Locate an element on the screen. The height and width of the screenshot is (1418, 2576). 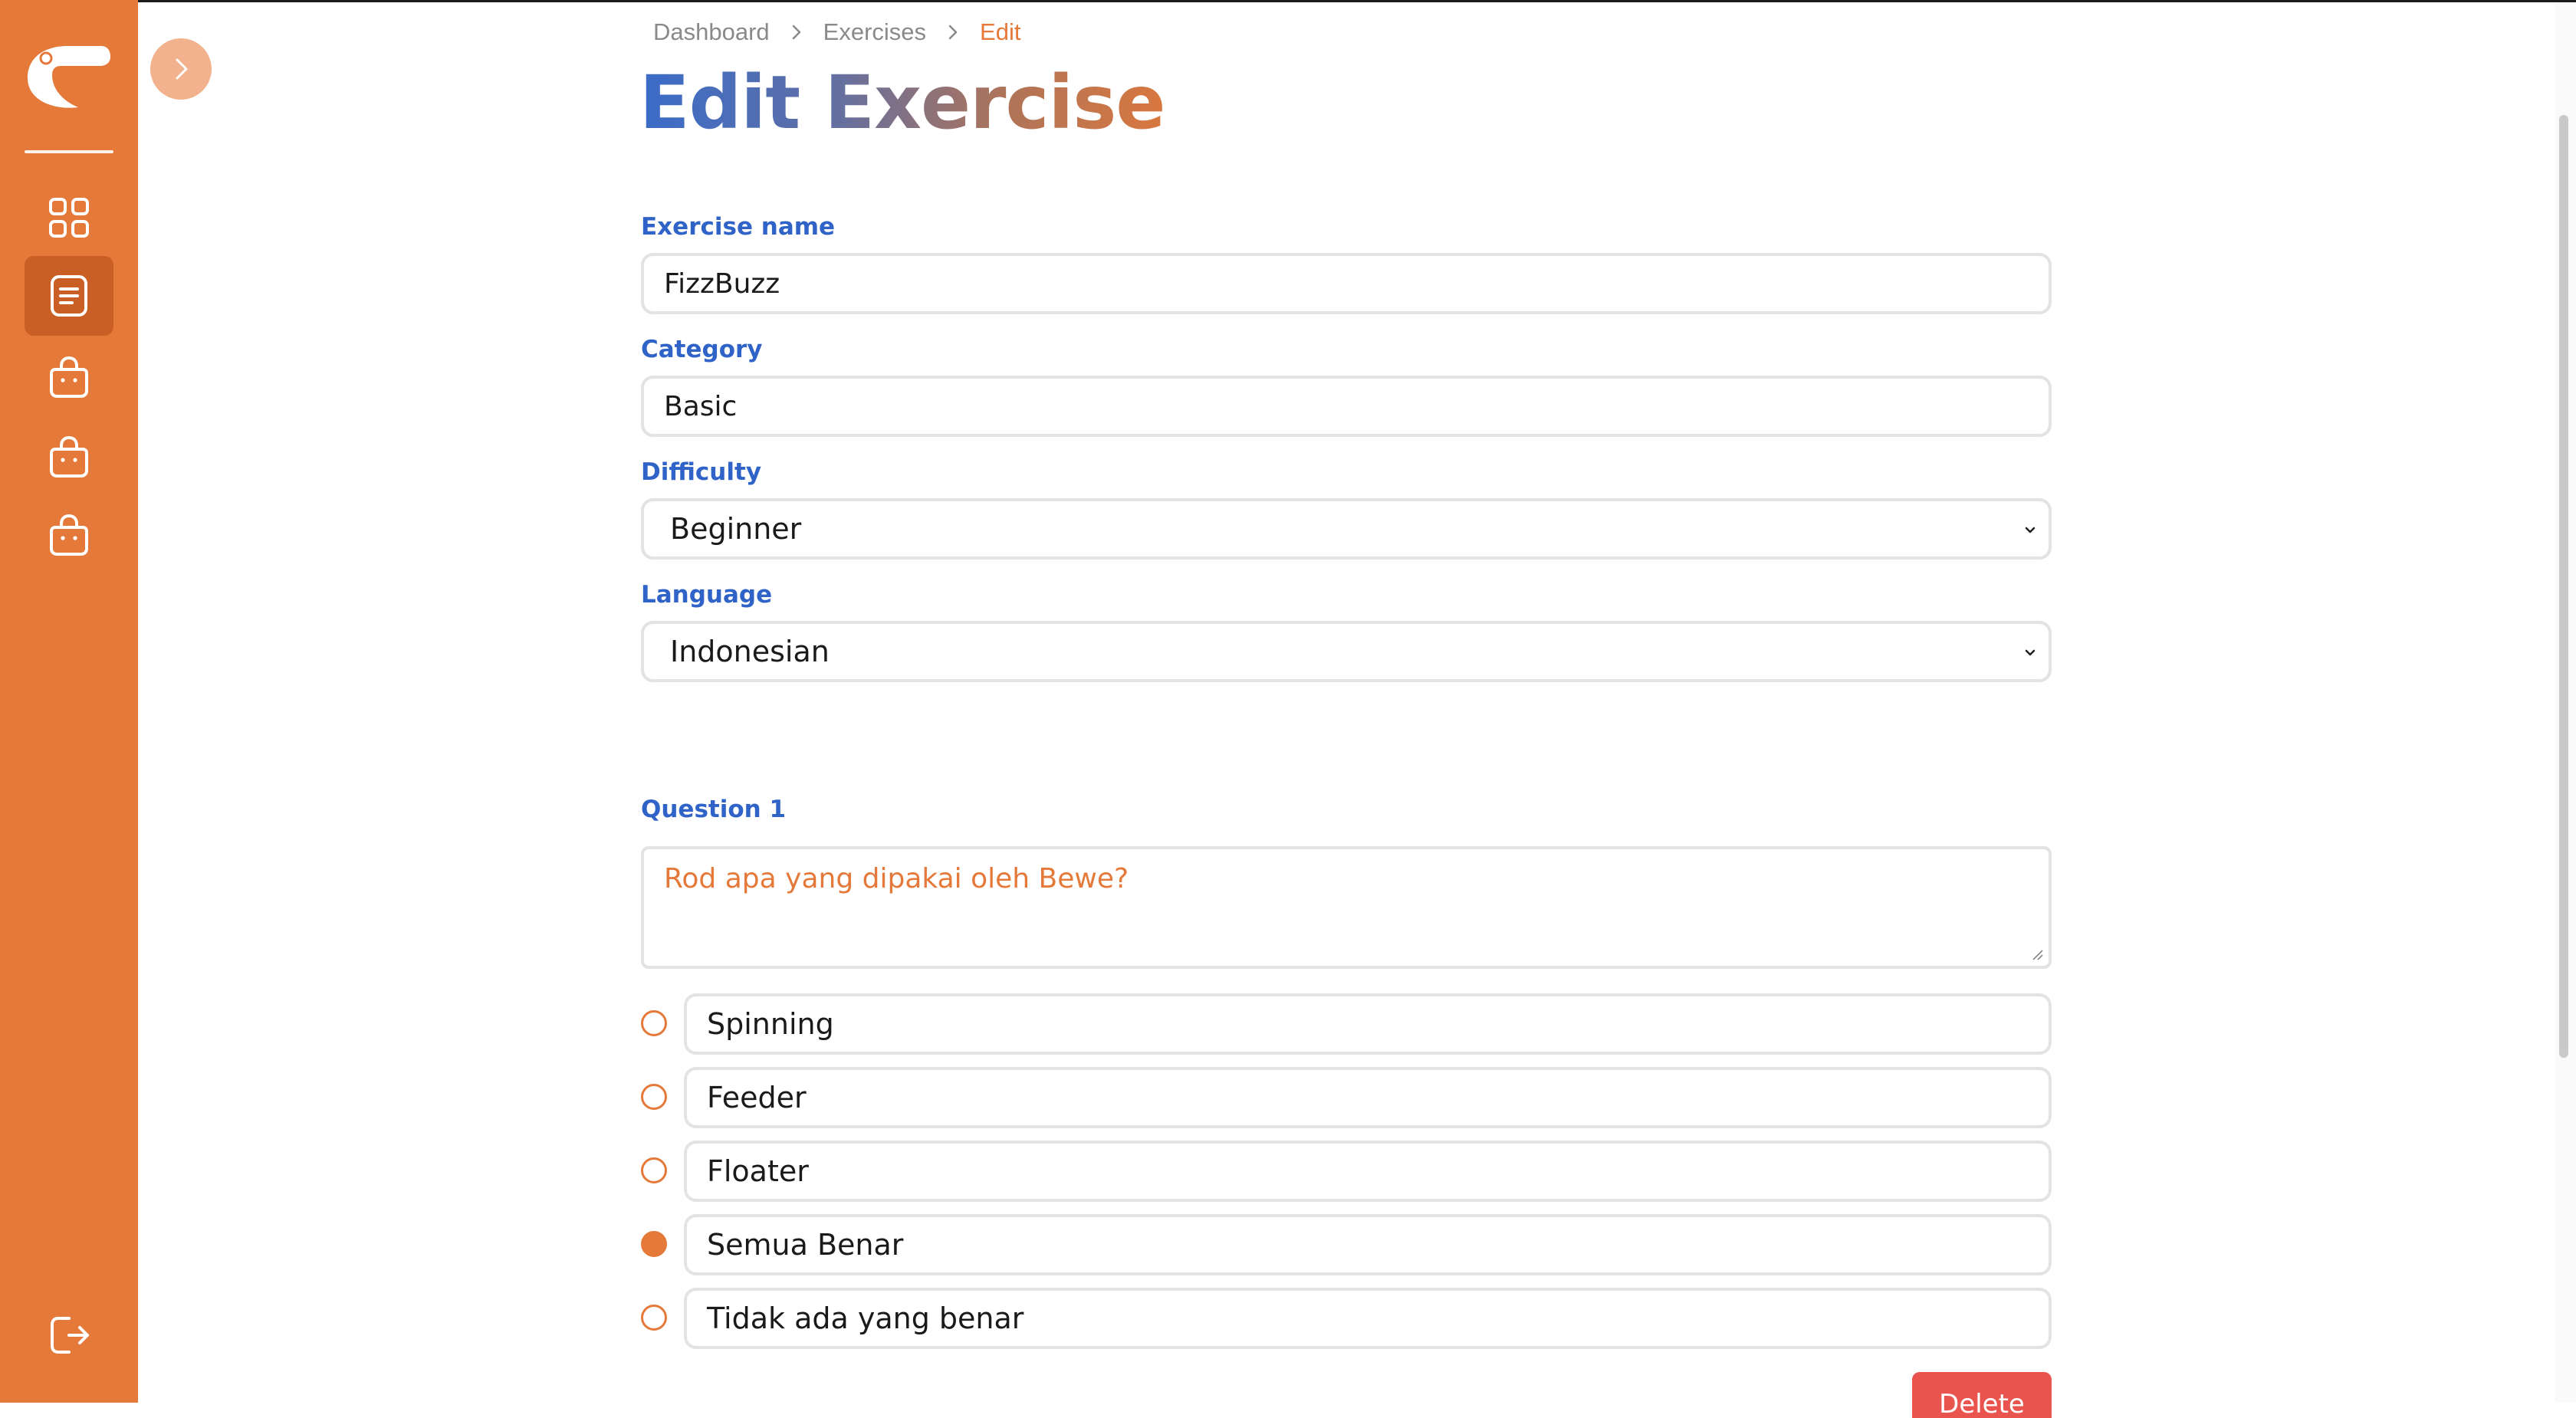
page-title: Edit Exercise is located at coordinates (902, 103).